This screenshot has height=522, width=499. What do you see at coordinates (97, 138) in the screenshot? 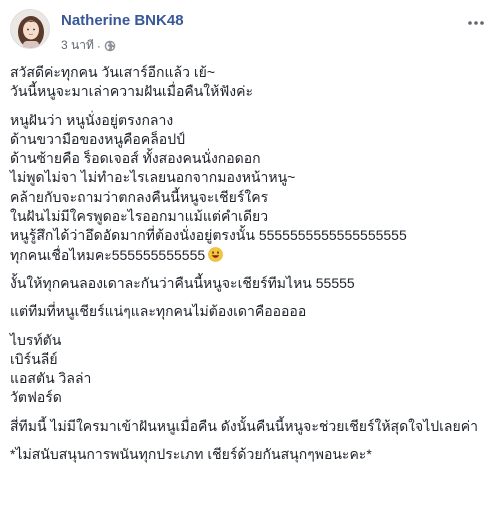
I see `text-line: ด้านขวามือของหนูคือคล็อปป์` at bounding box center [97, 138].